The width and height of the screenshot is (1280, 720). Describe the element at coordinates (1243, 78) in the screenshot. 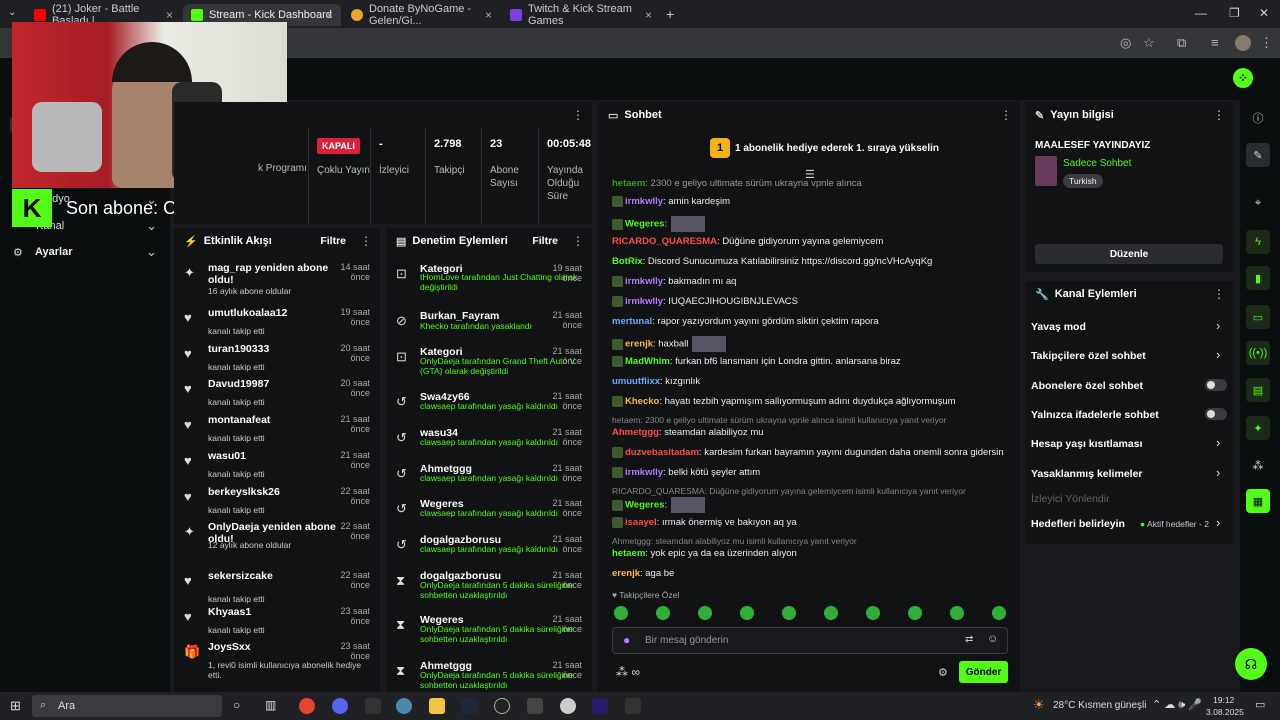

I see `kick-menu-icon: ⁘` at that location.